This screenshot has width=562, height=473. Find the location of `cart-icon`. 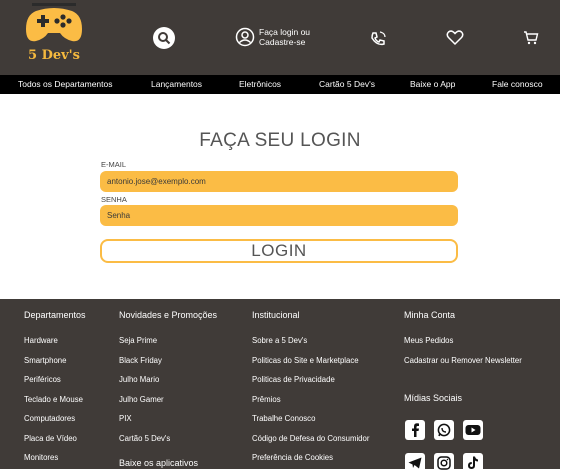

cart-icon is located at coordinates (531, 38).